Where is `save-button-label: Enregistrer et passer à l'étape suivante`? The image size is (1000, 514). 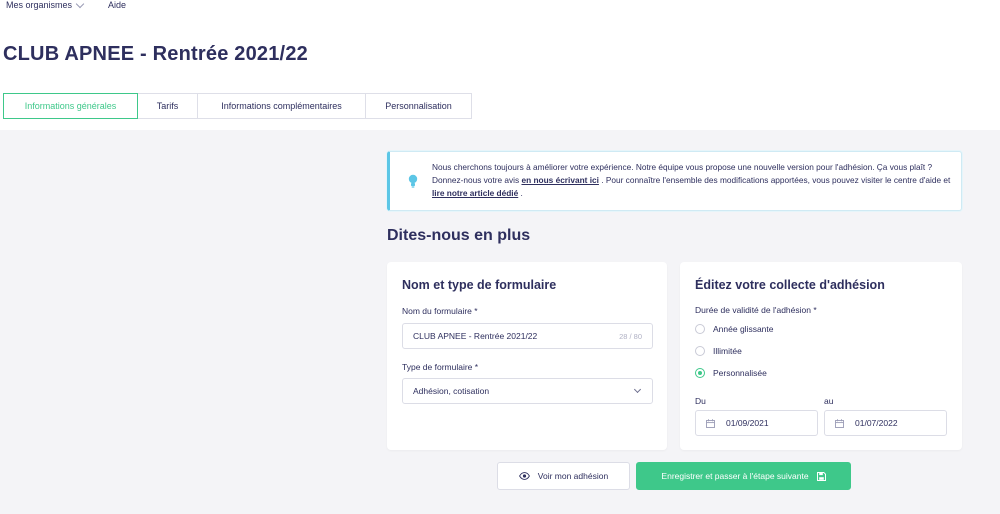
save-button-label: Enregistrer et passer à l'étape suivante is located at coordinates (735, 476).